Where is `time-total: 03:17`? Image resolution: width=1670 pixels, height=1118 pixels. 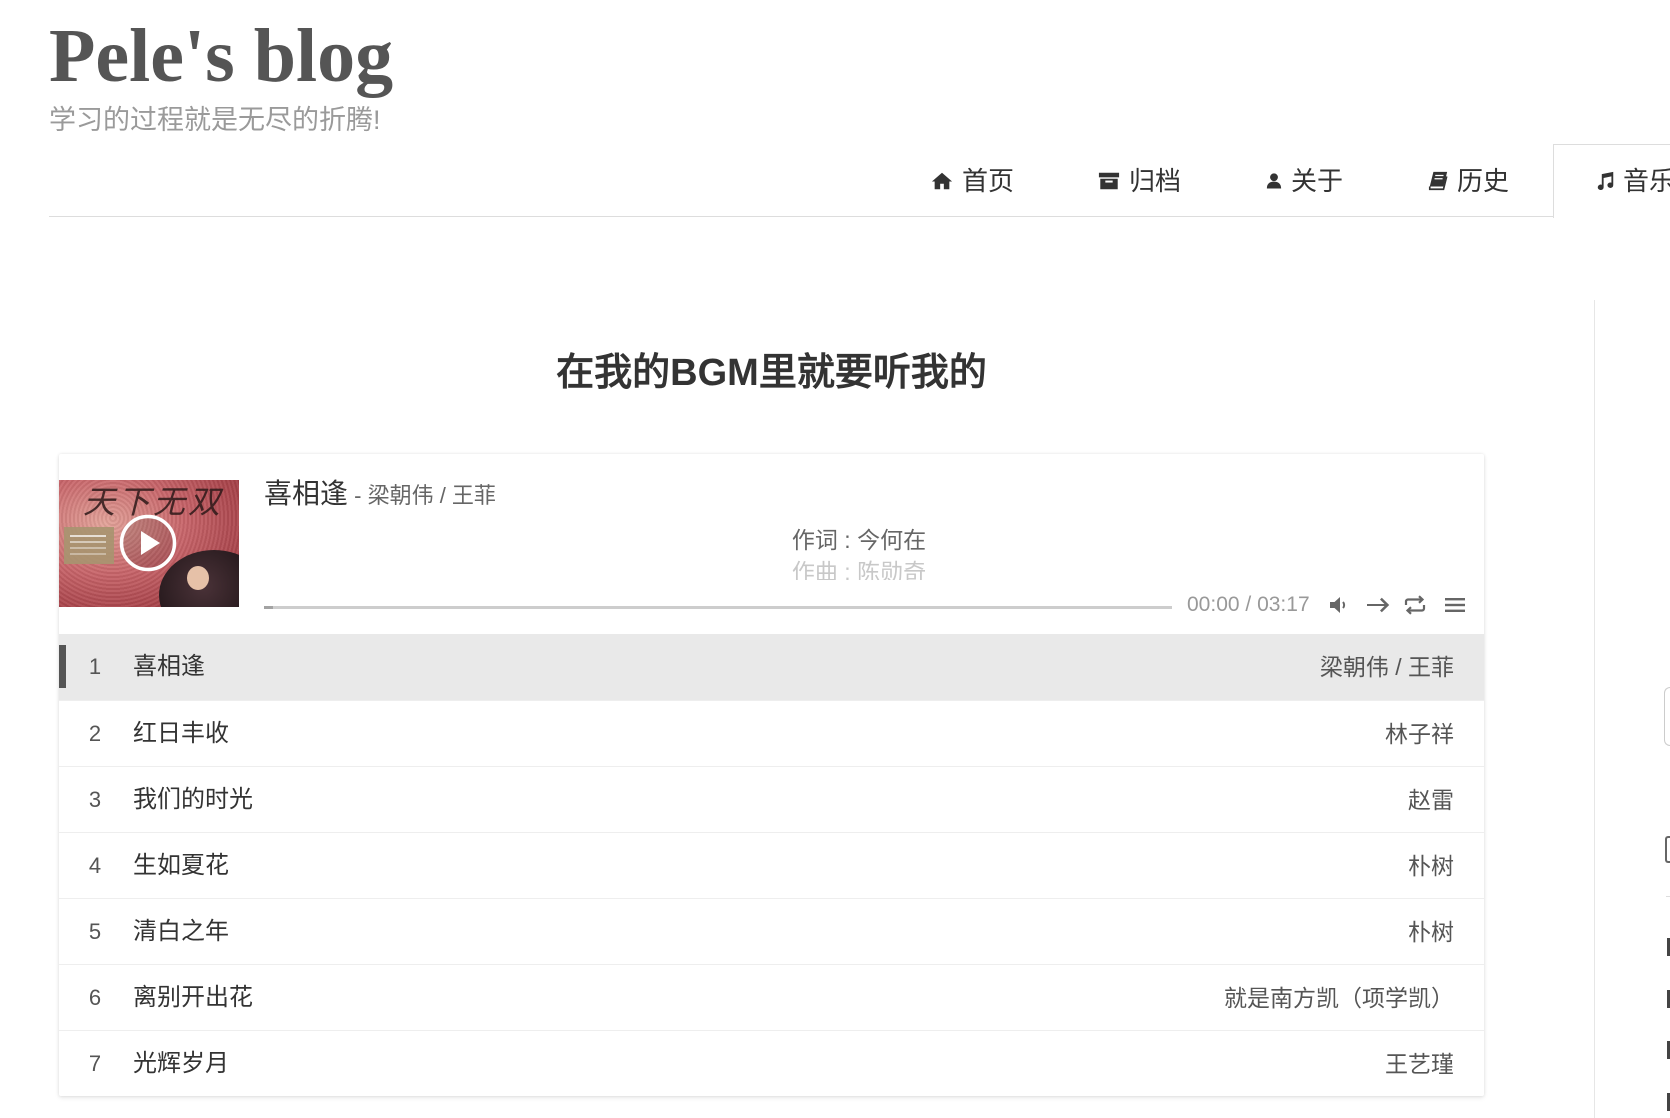
time-total: 03:17 is located at coordinates (1283, 604).